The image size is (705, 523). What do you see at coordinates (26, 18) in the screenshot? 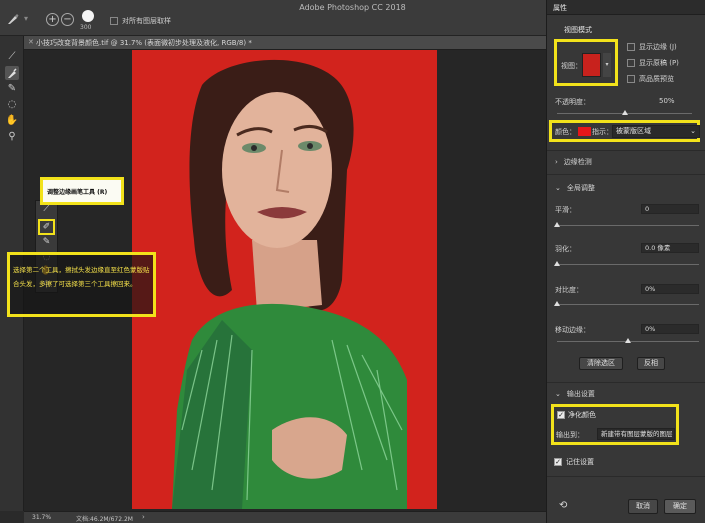
I see `tool-preset-dropdown-icon: ▾` at bounding box center [26, 18].